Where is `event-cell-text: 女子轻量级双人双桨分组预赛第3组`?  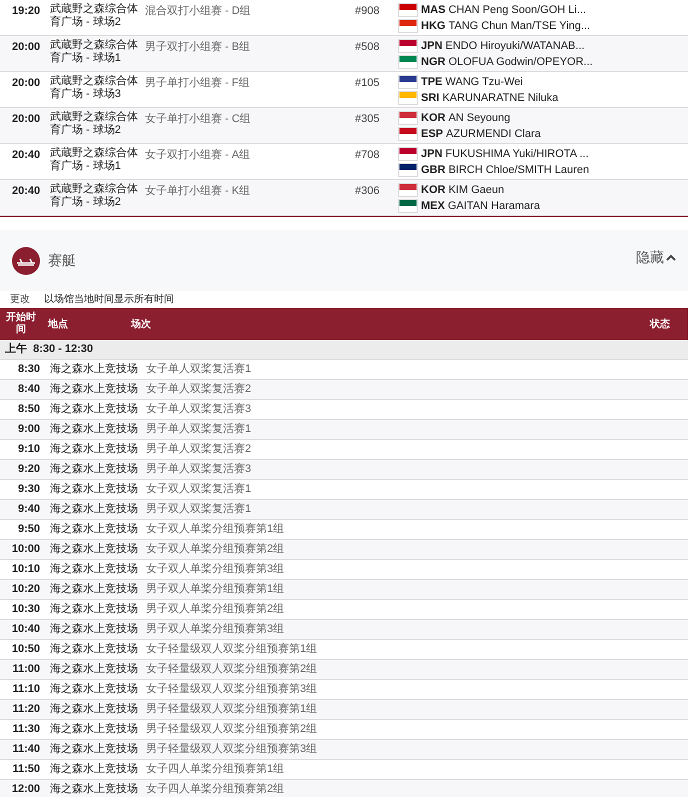
event-cell-text: 女子轻量级双人双桨分组预赛第3组 is located at coordinates (232, 690).